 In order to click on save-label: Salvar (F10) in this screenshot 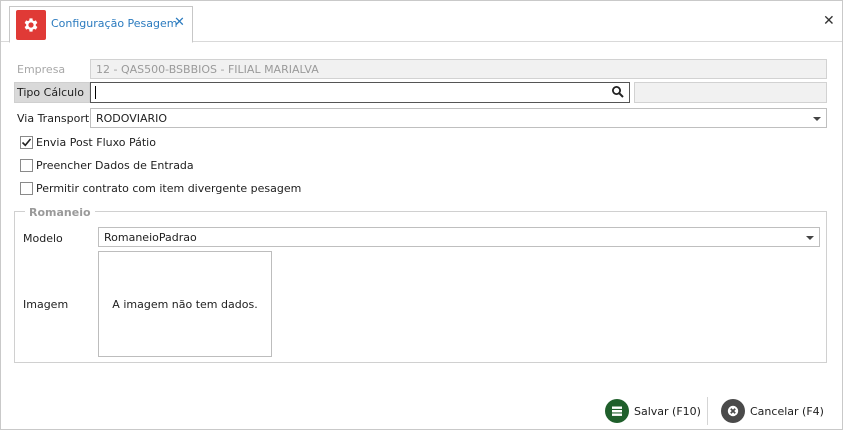, I will do `click(667, 411)`.